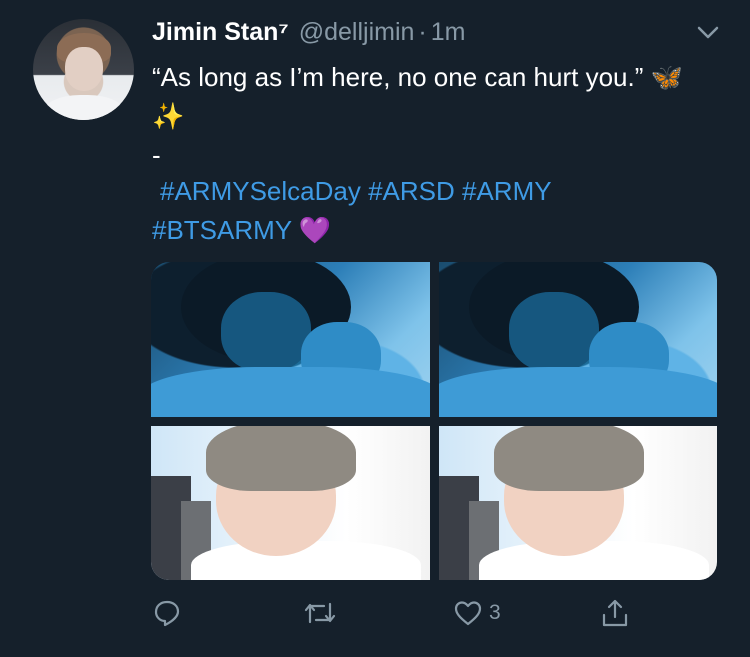  I want to click on retweet-icon, so click(320, 613).